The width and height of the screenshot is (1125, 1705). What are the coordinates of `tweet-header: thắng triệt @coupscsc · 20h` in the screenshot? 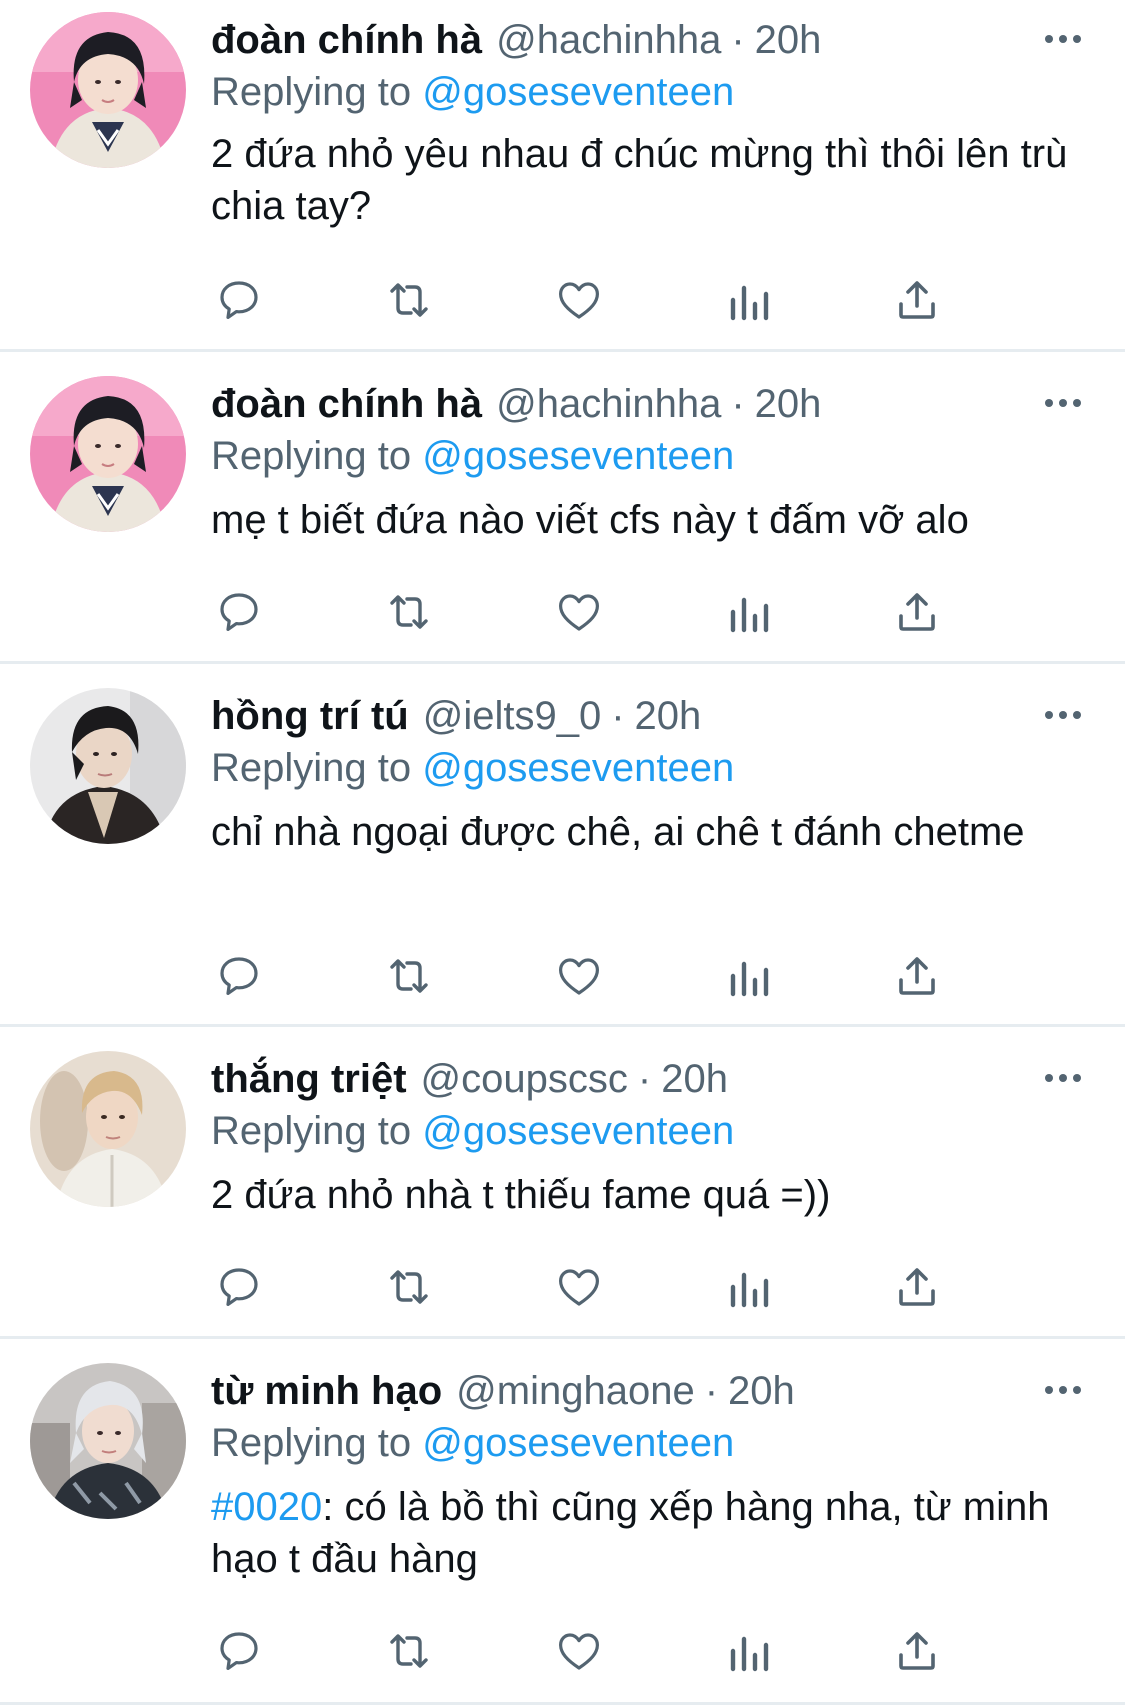 It's located at (648, 1079).